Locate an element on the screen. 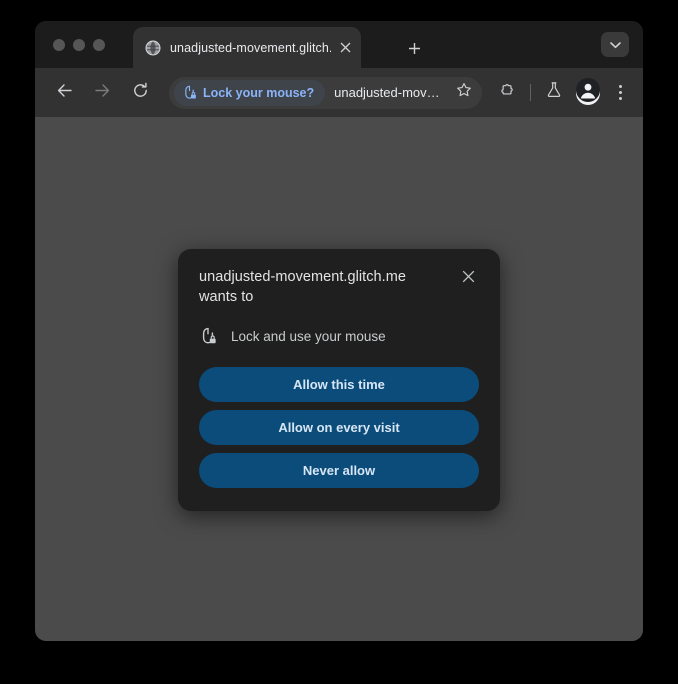 The image size is (678, 684). browser-tab: unadjusted-movement.glitch. is located at coordinates (247, 47).